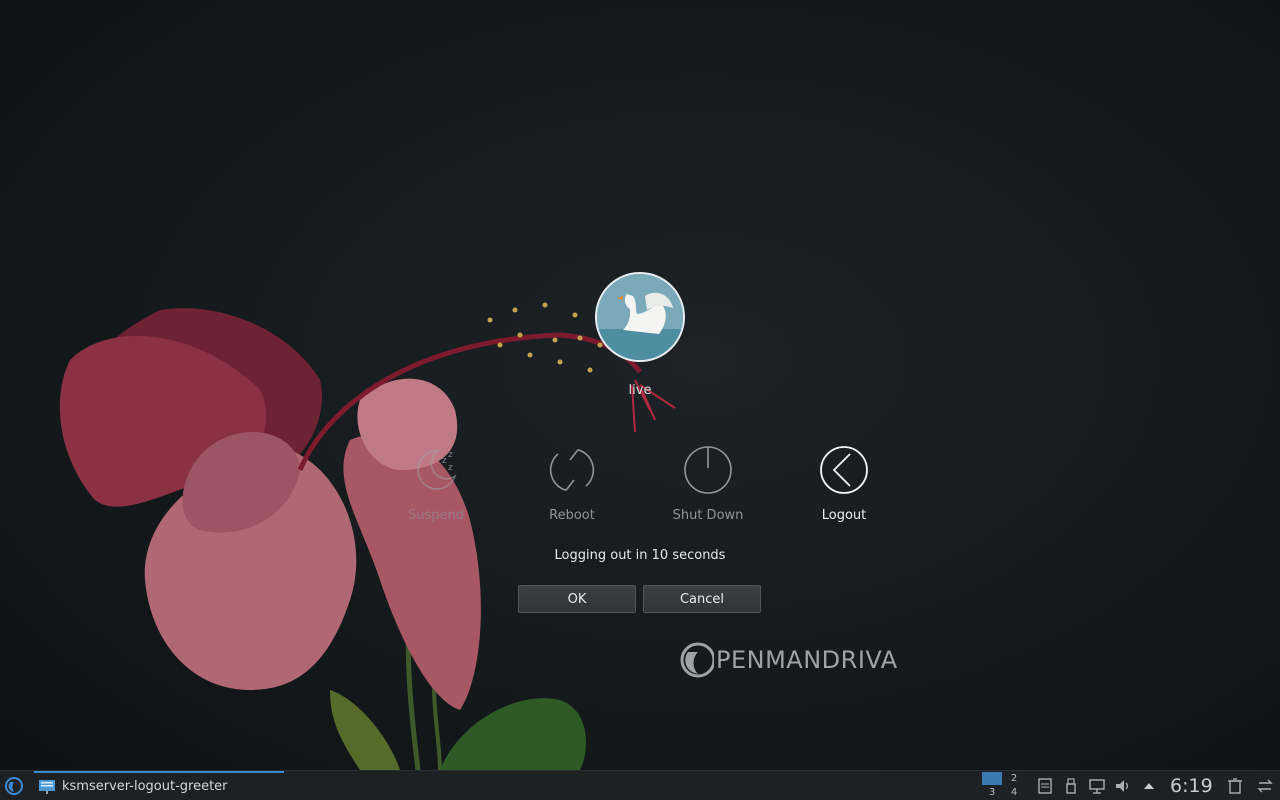 This screenshot has height=800, width=1280. I want to click on logout-button: Logout, so click(844, 487).